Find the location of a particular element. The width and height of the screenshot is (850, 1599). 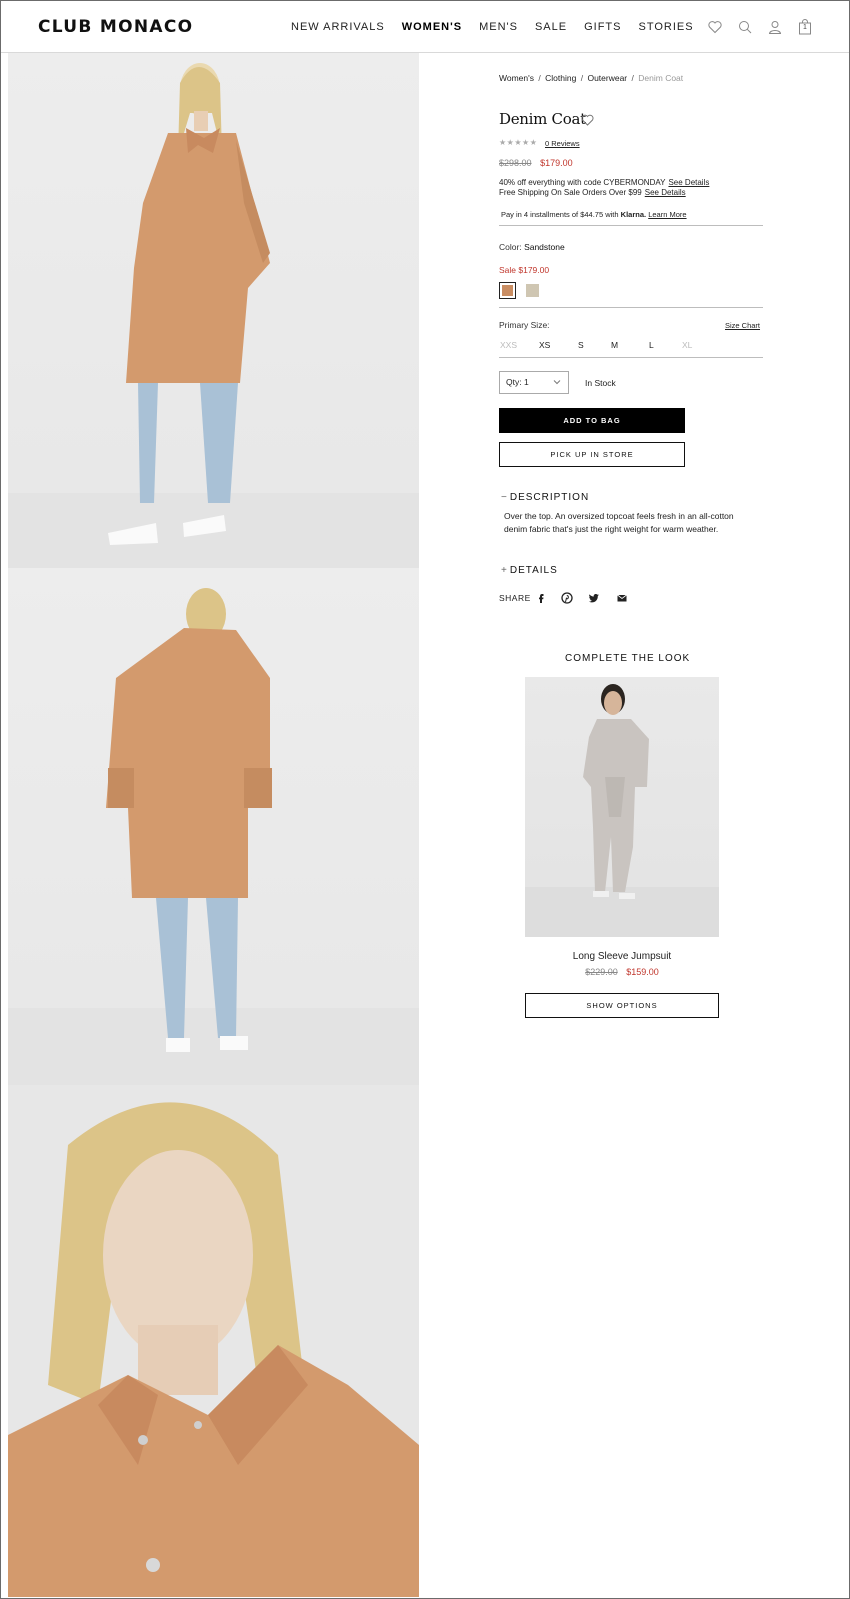

product-title: Denim Coat is located at coordinates (542, 119).